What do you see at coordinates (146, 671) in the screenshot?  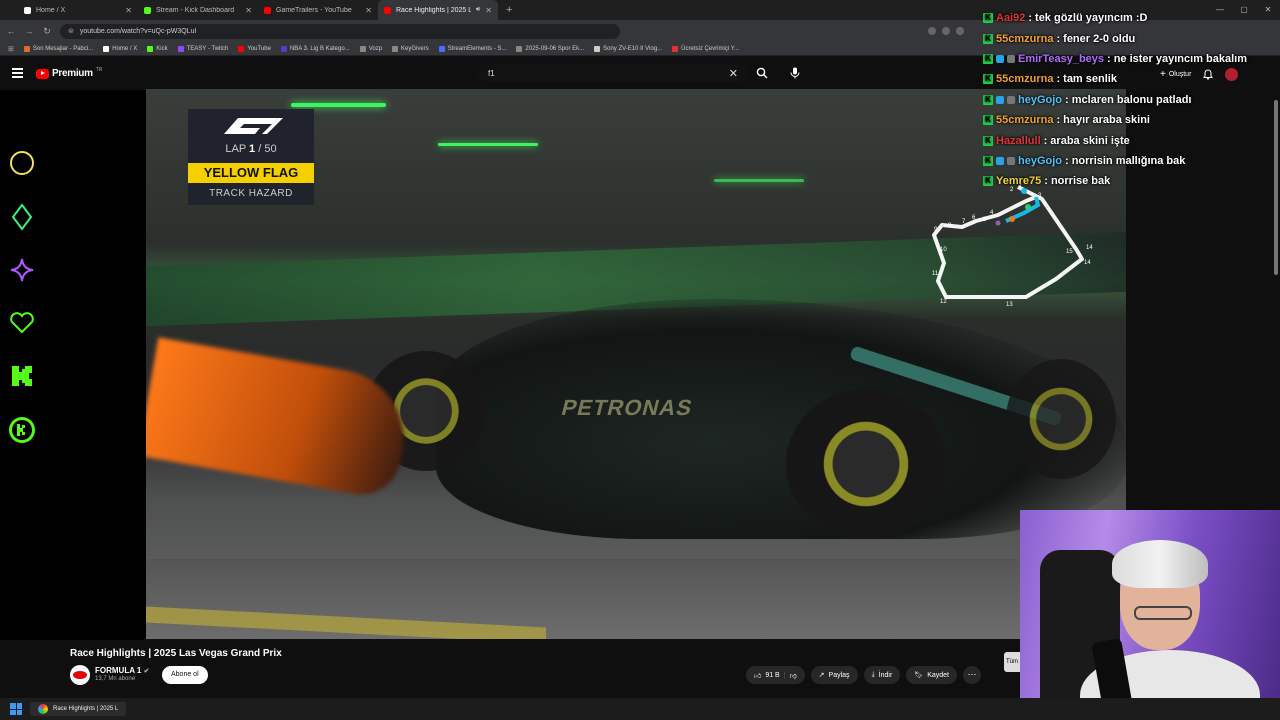 I see `verified-icon: ✔` at bounding box center [146, 671].